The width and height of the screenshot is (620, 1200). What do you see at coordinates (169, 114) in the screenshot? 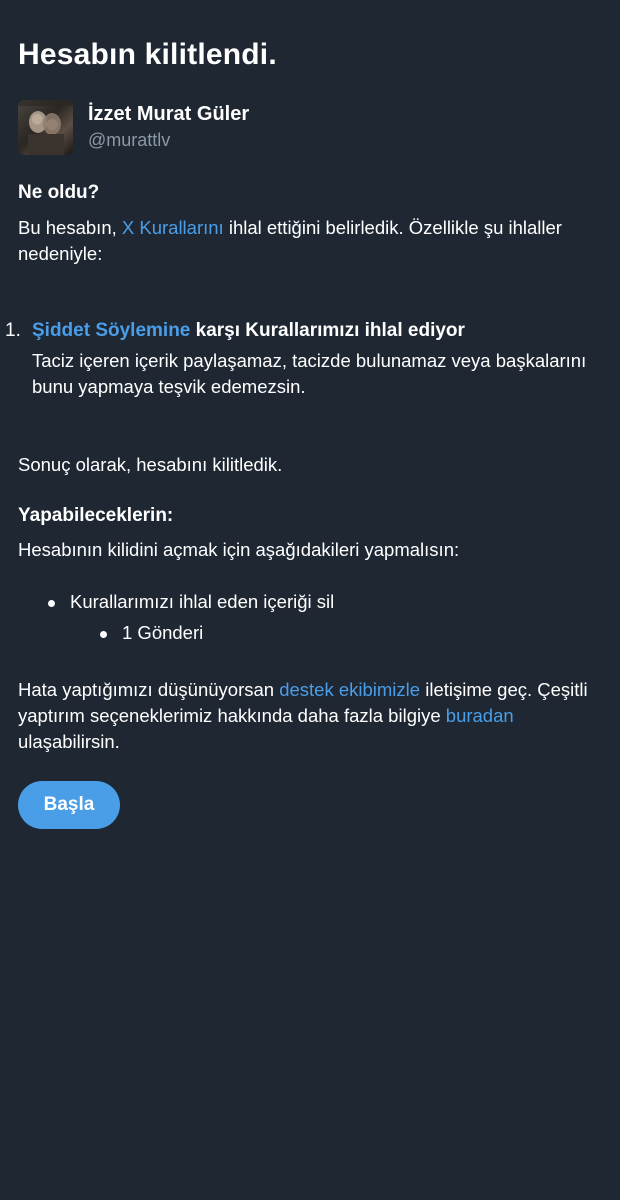
I see `display-name: İzzet Murat Güler` at bounding box center [169, 114].